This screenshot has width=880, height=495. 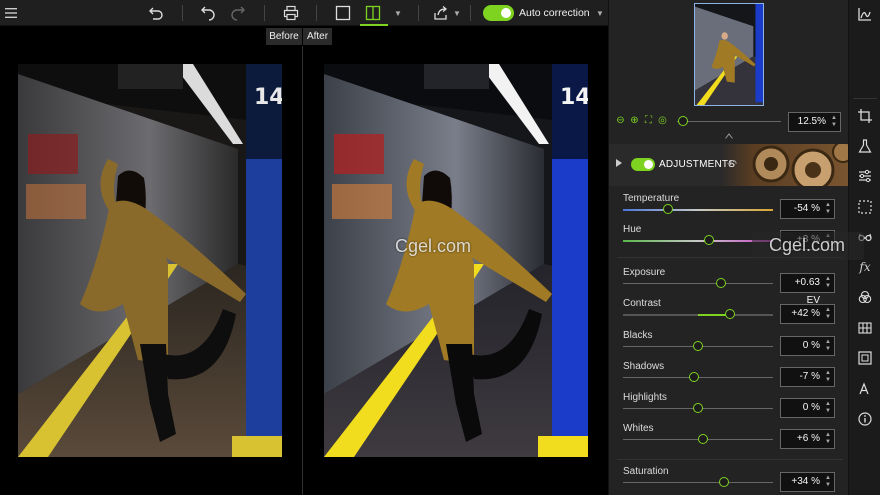 I want to click on expand-caret-icon, so click(x=619, y=163).